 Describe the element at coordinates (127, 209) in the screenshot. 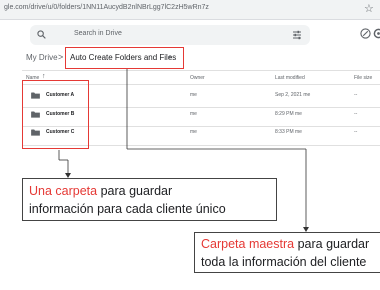

I see `folder-callout-line2: información para cada cliente único` at that location.